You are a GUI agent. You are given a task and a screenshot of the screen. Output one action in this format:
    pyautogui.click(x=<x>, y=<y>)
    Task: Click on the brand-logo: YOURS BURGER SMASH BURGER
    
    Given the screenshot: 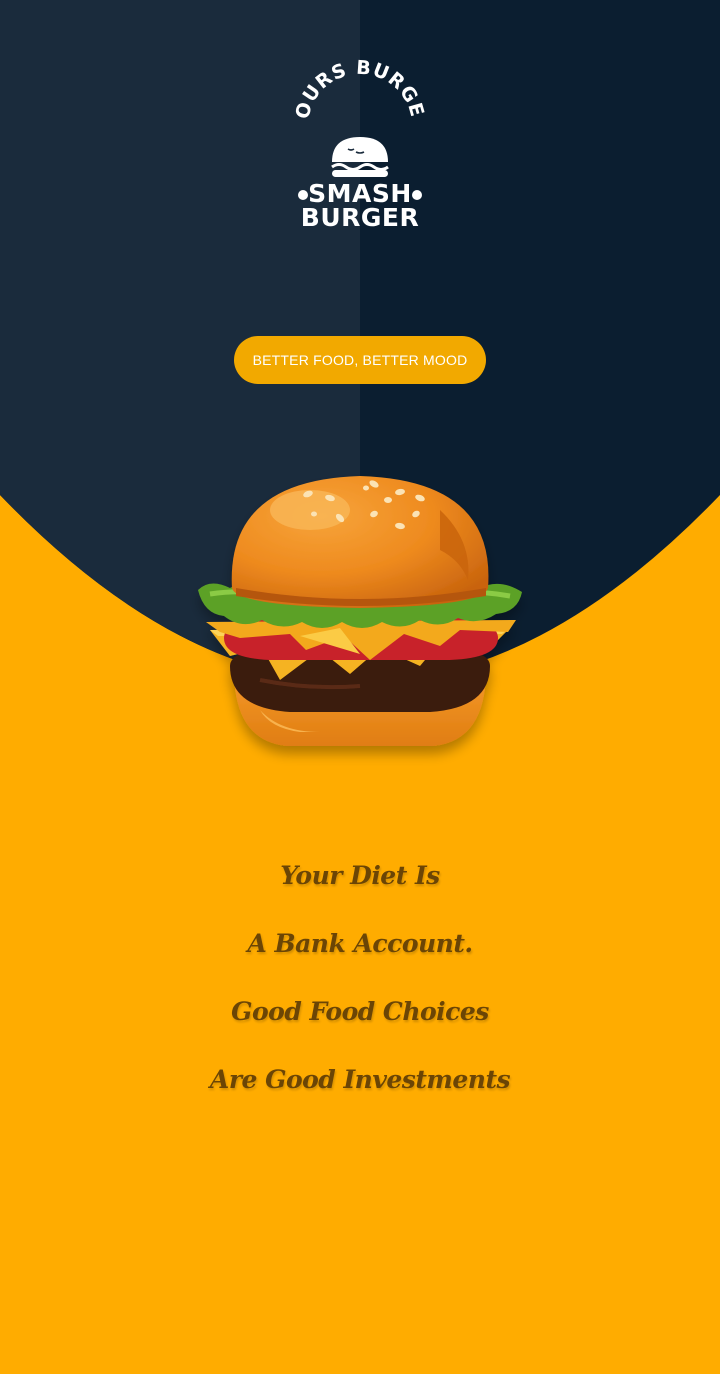 What is the action you would take?
    pyautogui.click(x=360, y=149)
    